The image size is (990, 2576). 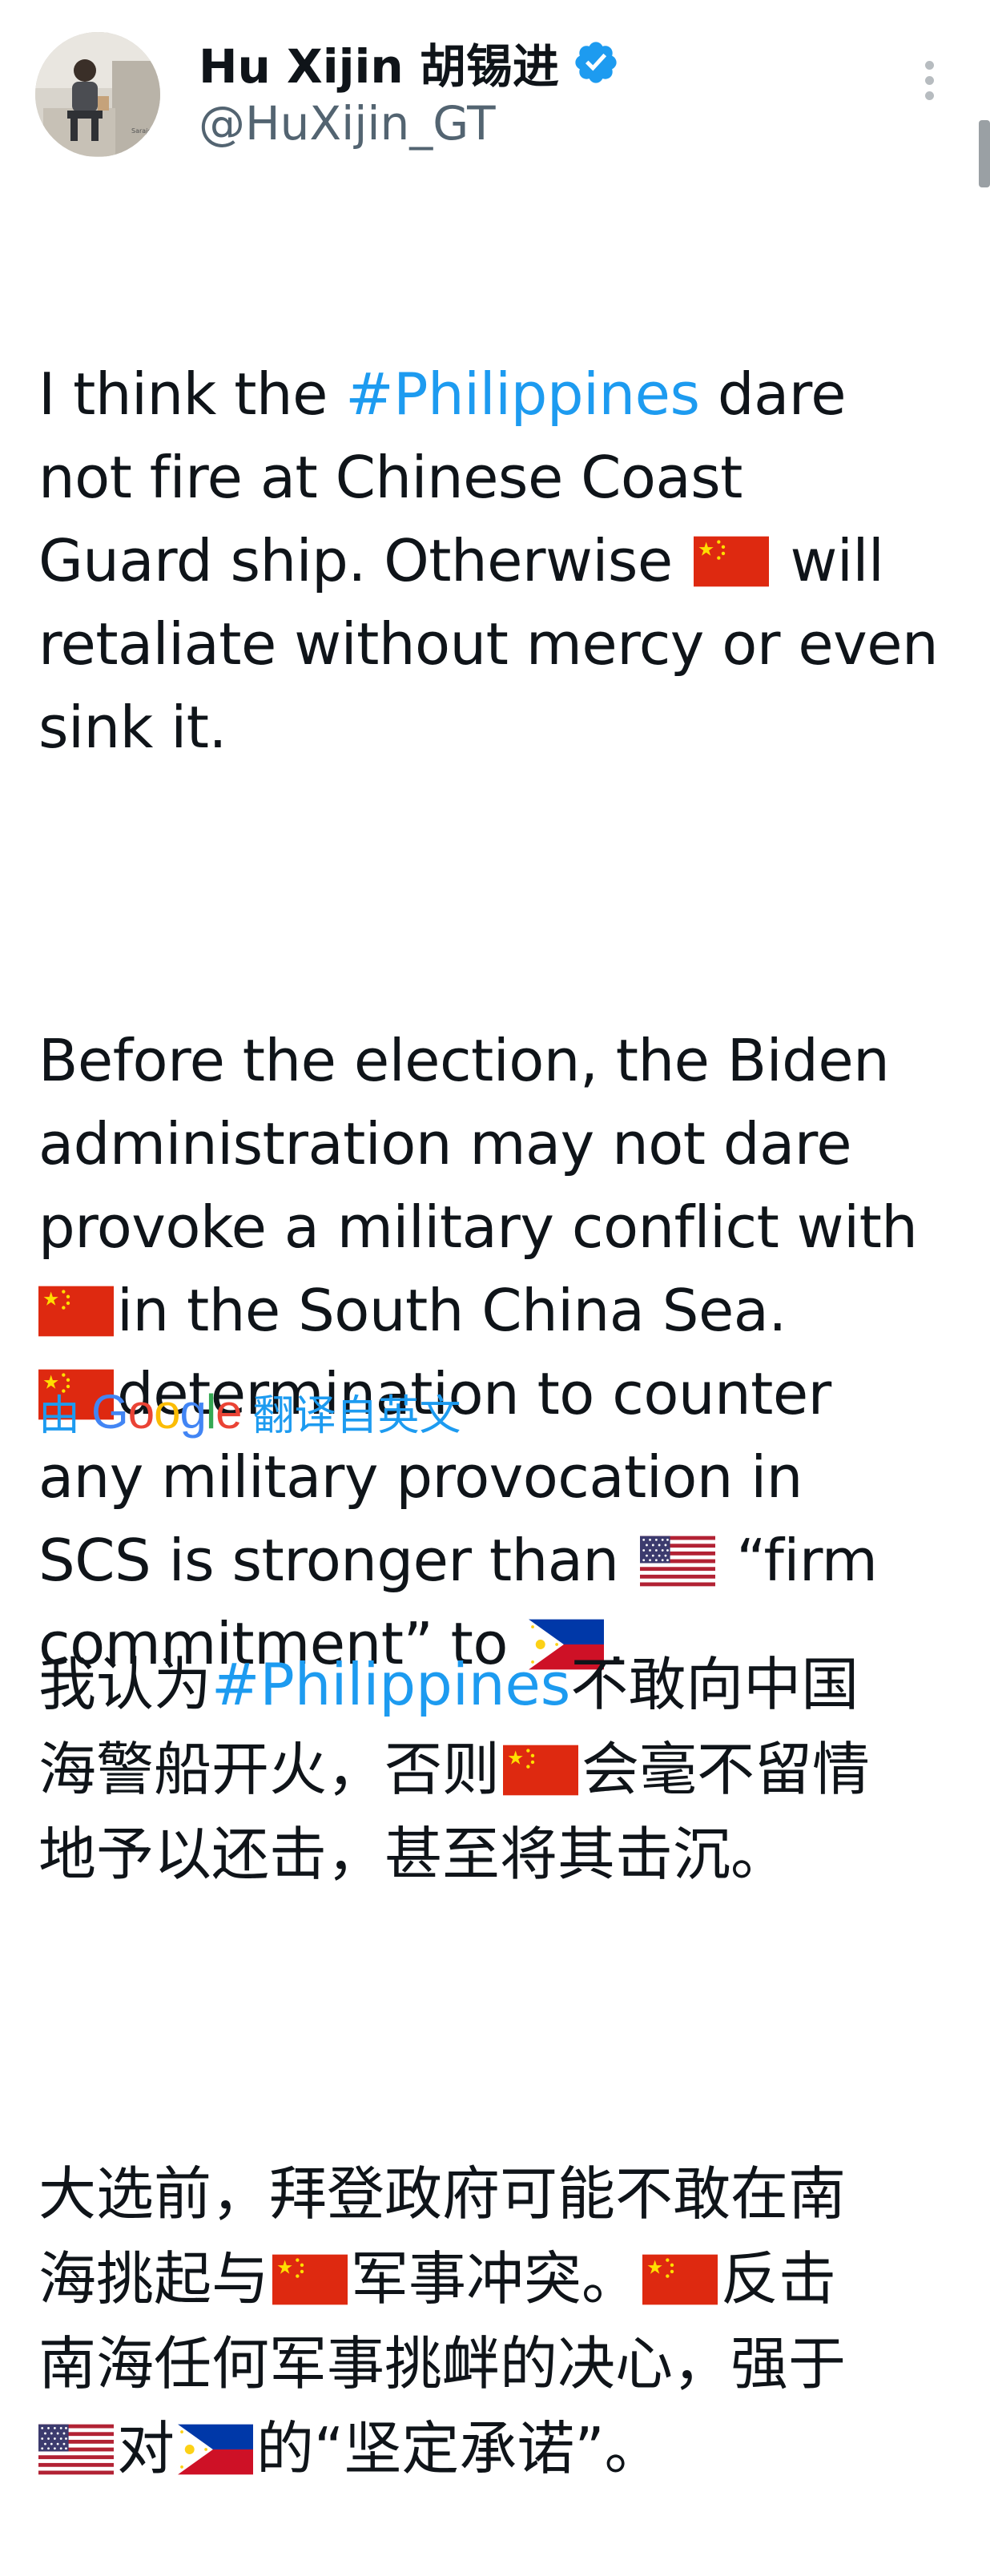 I want to click on tweet-header: Sarajev Hu Xijin 胡锡进 @HuXijin_GT, so click(x=495, y=93).